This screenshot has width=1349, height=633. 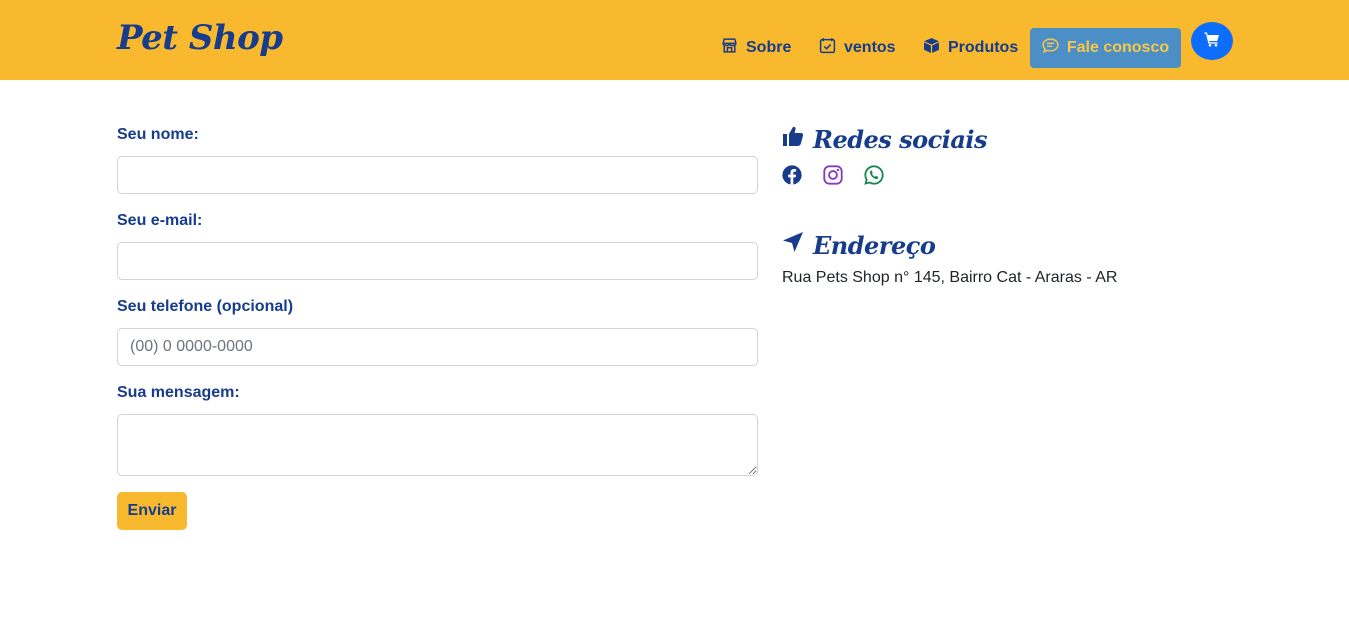 I want to click on email-input, so click(x=437, y=261).